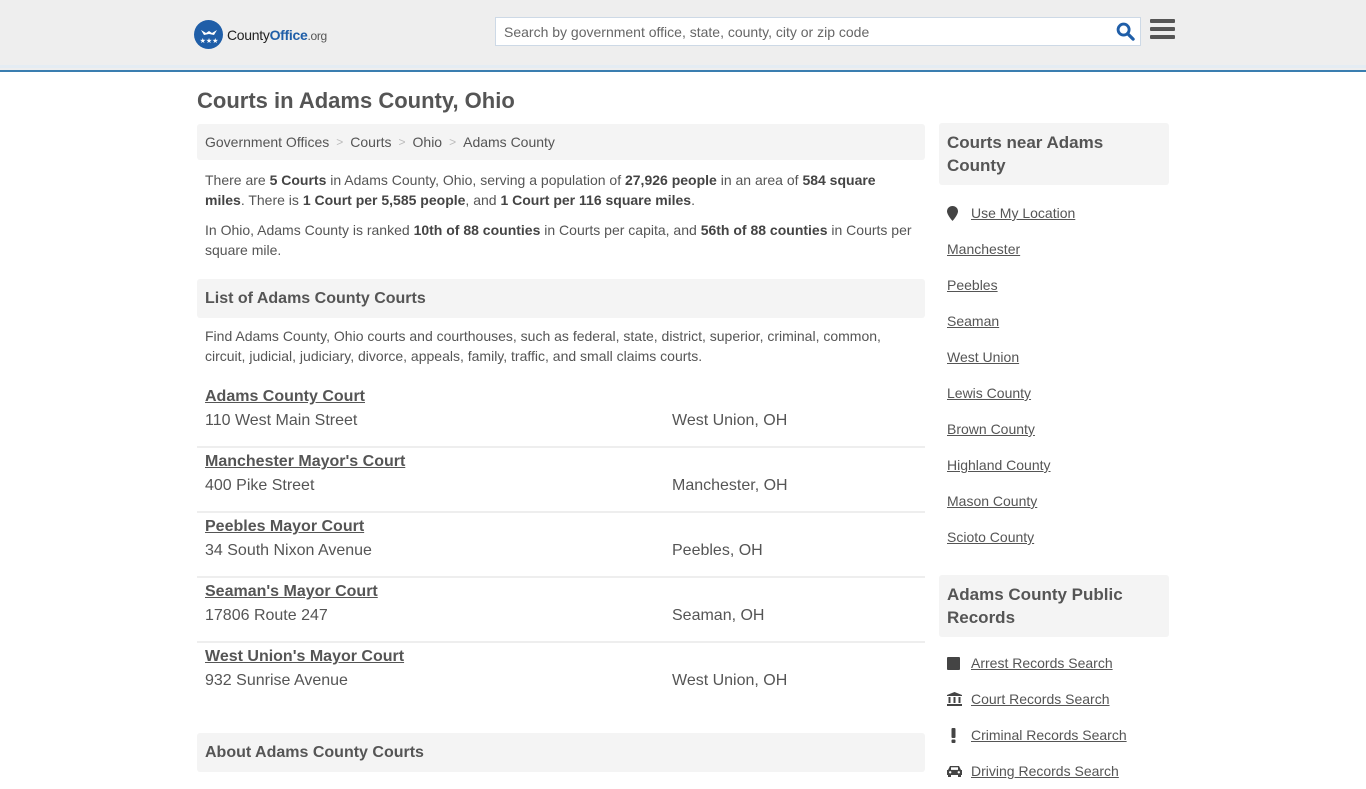 The width and height of the screenshot is (1366, 789). Describe the element at coordinates (284, 527) in the screenshot. I see `court-name-link: Peebles Mayor Court` at that location.